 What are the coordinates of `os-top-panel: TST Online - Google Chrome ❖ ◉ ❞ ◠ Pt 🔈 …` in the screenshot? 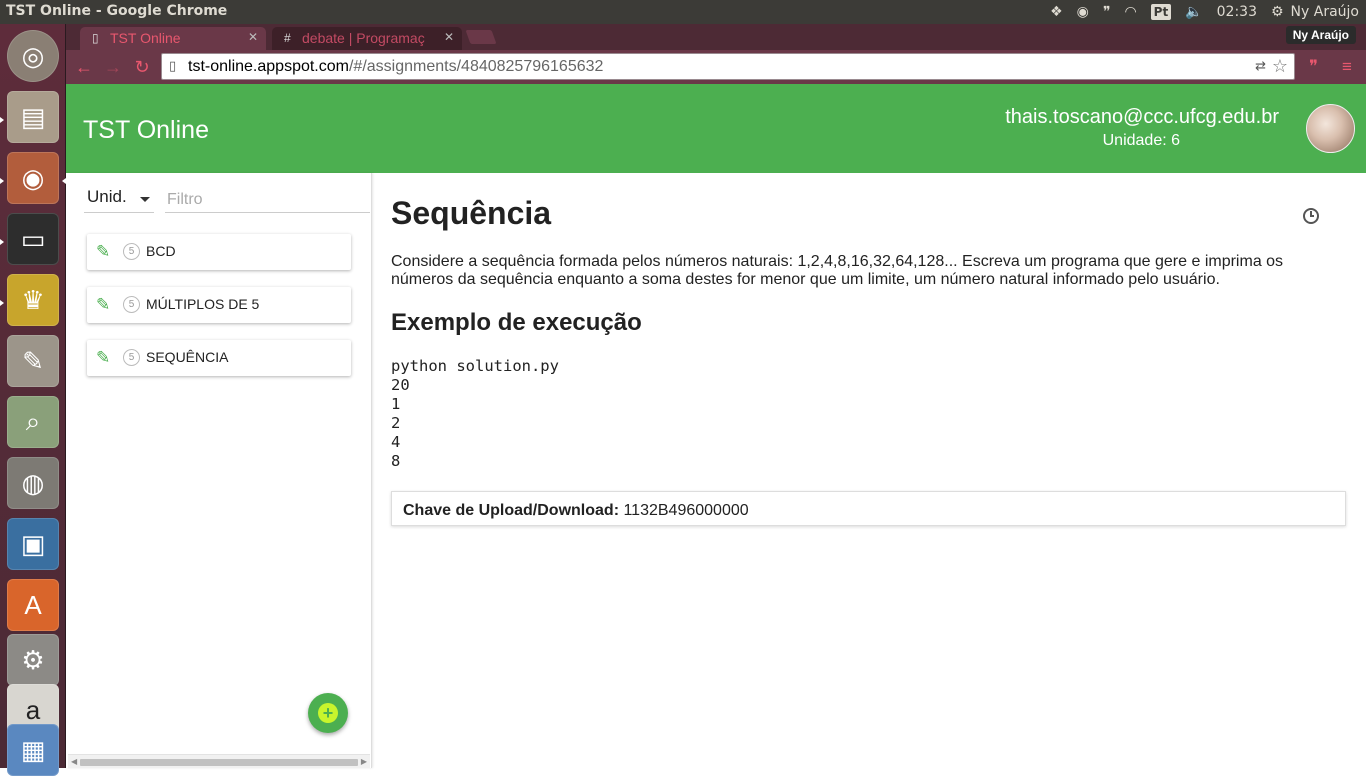 It's located at (683, 12).